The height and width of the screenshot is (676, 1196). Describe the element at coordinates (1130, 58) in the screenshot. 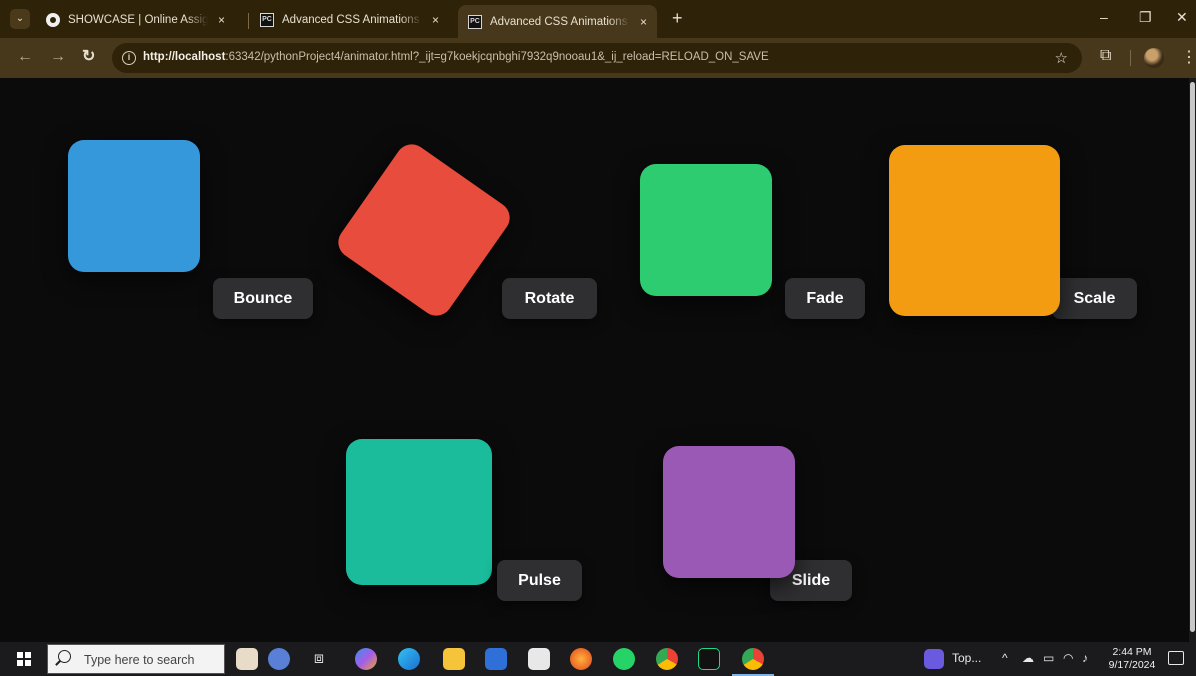

I see `toolbar-divider` at that location.